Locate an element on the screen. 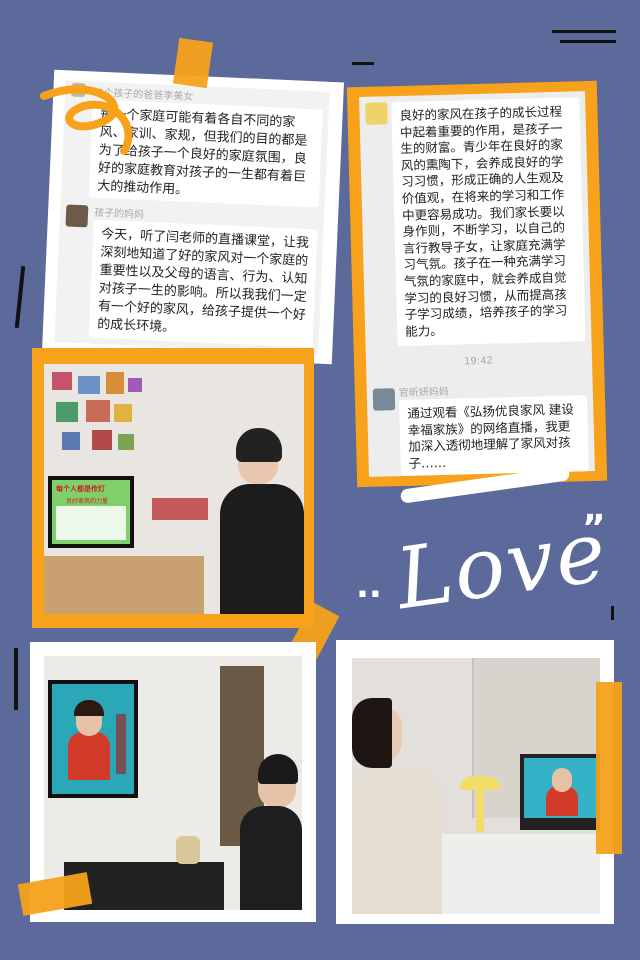  photo-frame-1: 每个人都是传灯 良好家风的力量 is located at coordinates (173, 488).